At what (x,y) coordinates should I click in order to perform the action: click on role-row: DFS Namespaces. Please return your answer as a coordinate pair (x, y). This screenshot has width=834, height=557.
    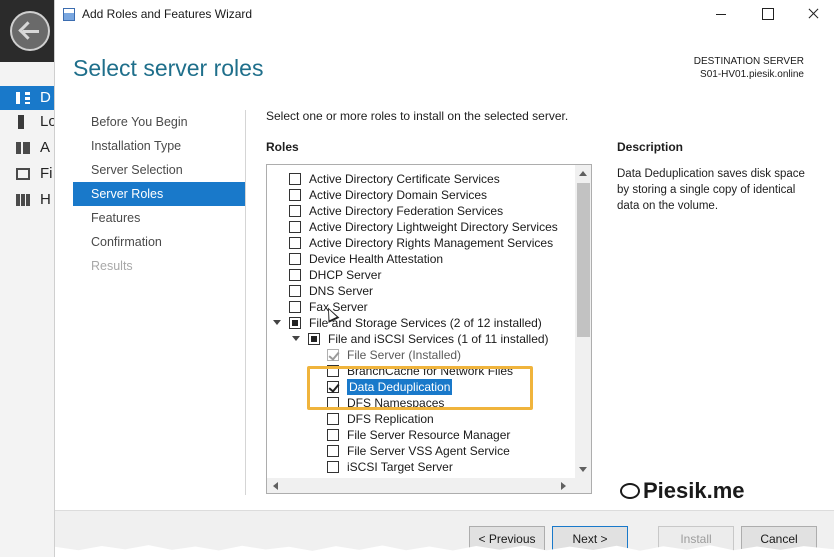
    Looking at the image, I should click on (421, 403).